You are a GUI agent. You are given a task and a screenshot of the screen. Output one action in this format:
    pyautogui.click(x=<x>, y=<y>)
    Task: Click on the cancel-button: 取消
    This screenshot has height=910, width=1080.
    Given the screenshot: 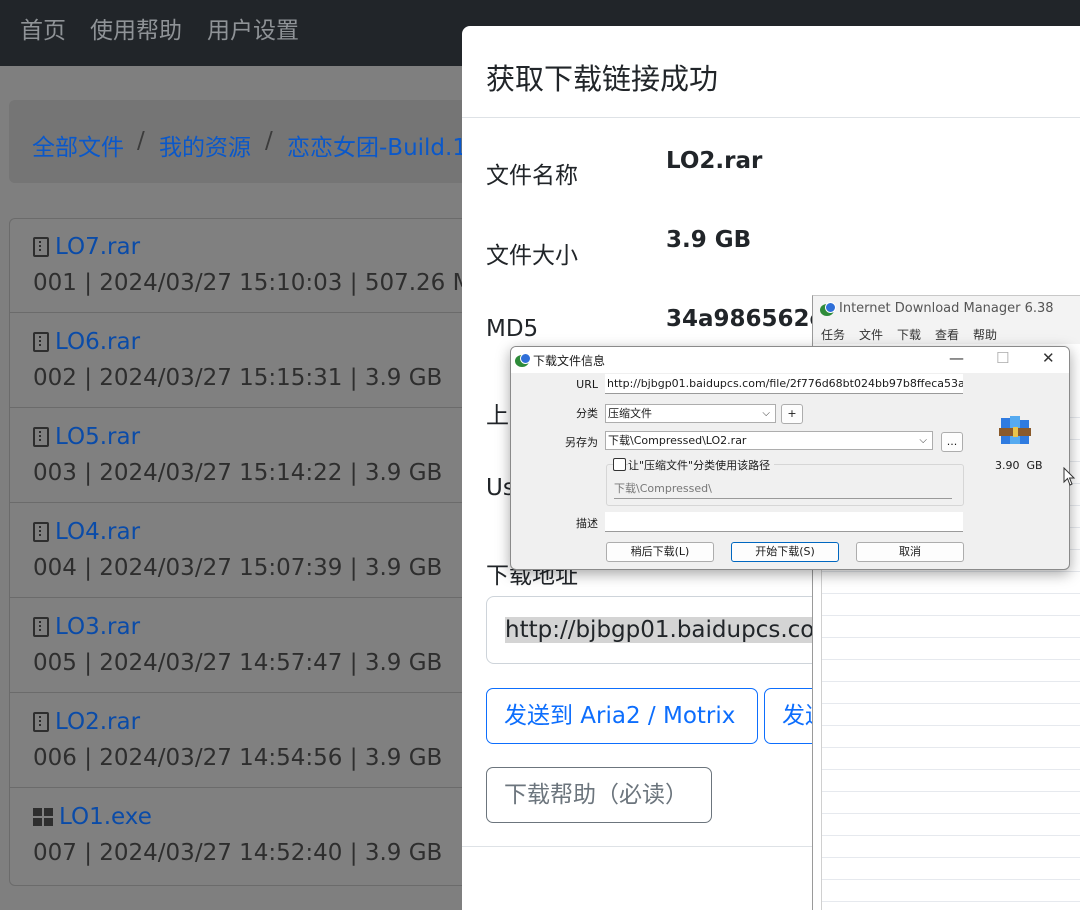 What is the action you would take?
    pyautogui.click(x=910, y=552)
    